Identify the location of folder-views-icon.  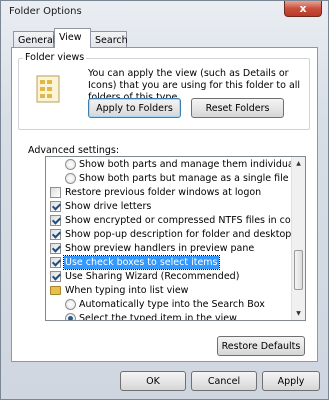
(48, 89).